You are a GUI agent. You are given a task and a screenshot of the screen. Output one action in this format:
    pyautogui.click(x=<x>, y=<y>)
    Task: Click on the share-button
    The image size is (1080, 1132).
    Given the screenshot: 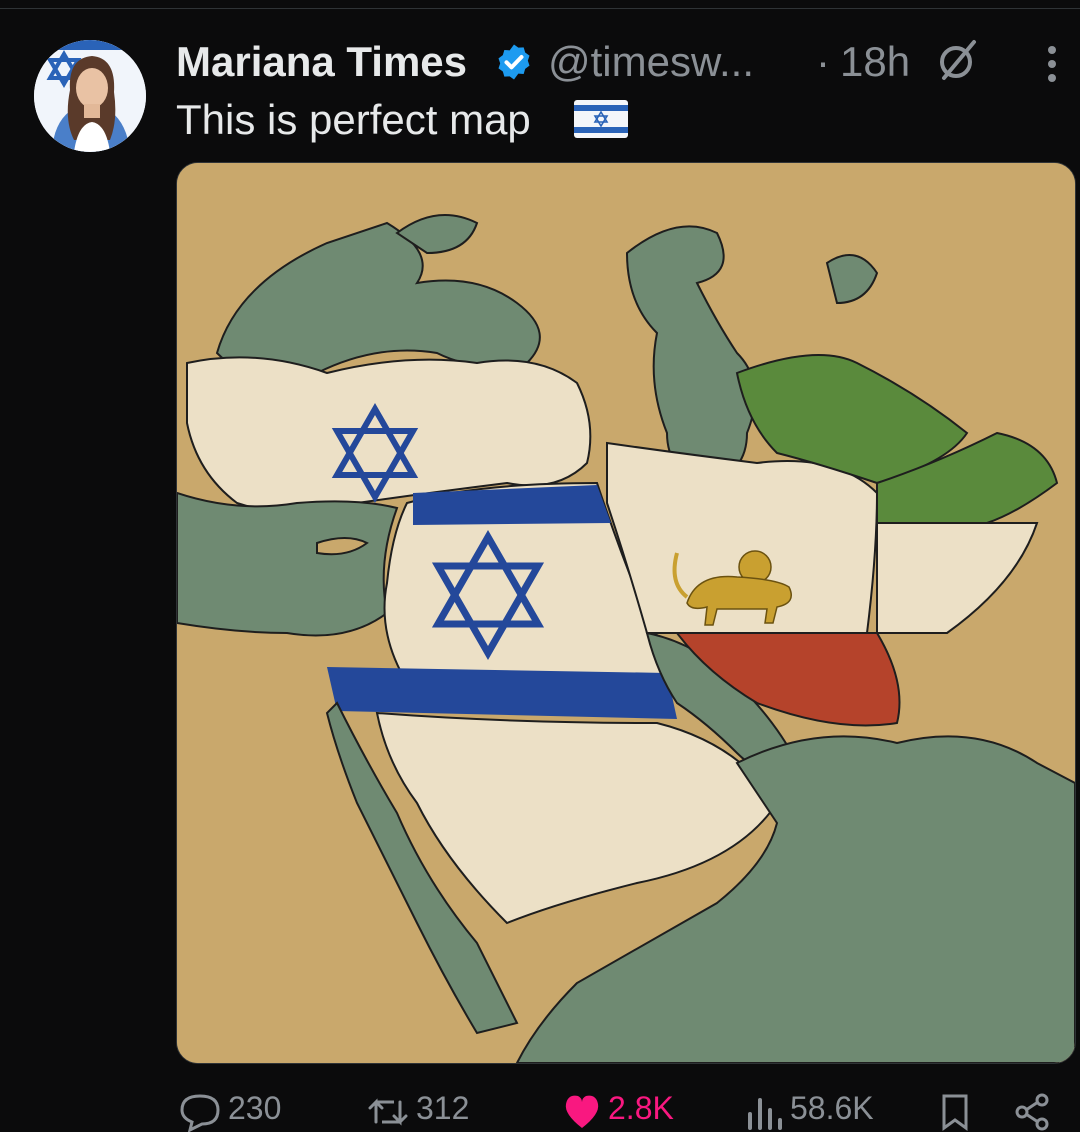 What is the action you would take?
    pyautogui.click(x=1032, y=1109)
    